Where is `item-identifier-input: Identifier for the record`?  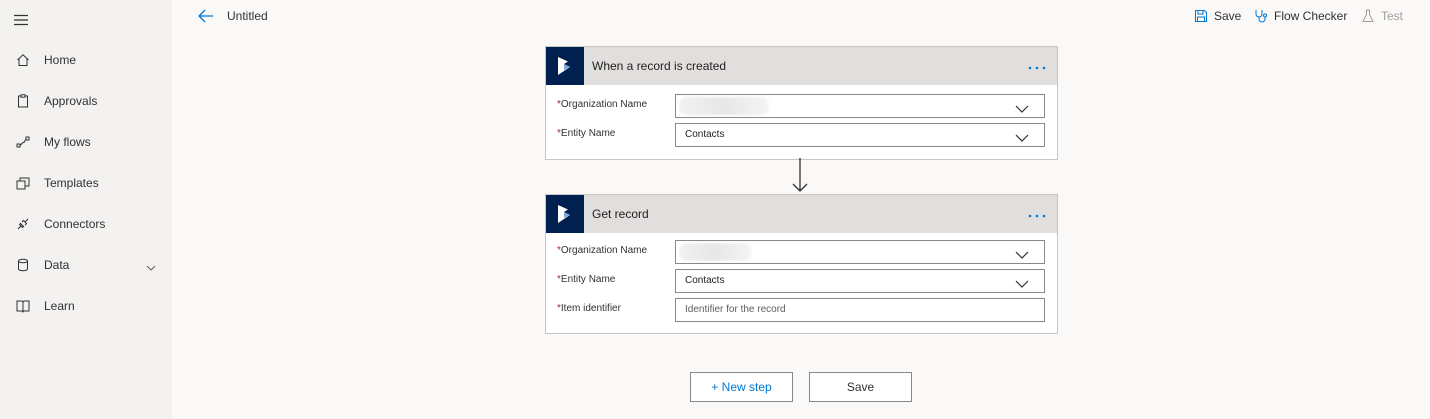 item-identifier-input: Identifier for the record is located at coordinates (860, 310).